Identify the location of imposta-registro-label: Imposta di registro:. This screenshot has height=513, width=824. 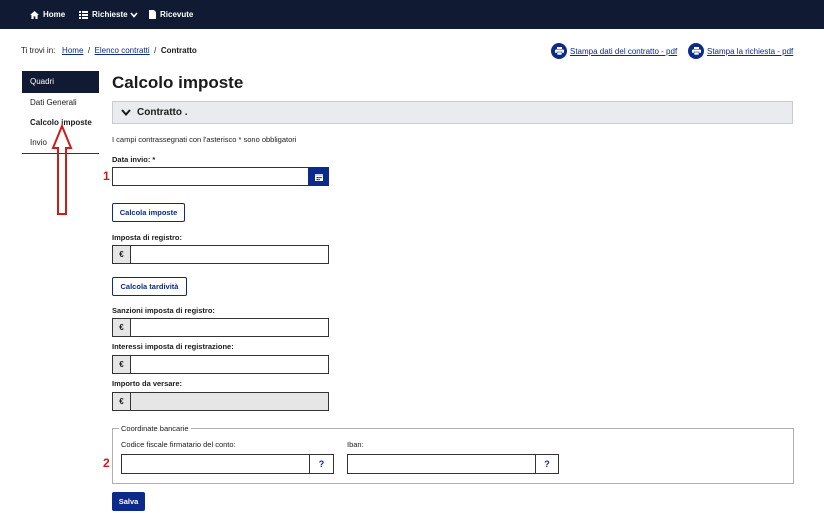
(147, 237).